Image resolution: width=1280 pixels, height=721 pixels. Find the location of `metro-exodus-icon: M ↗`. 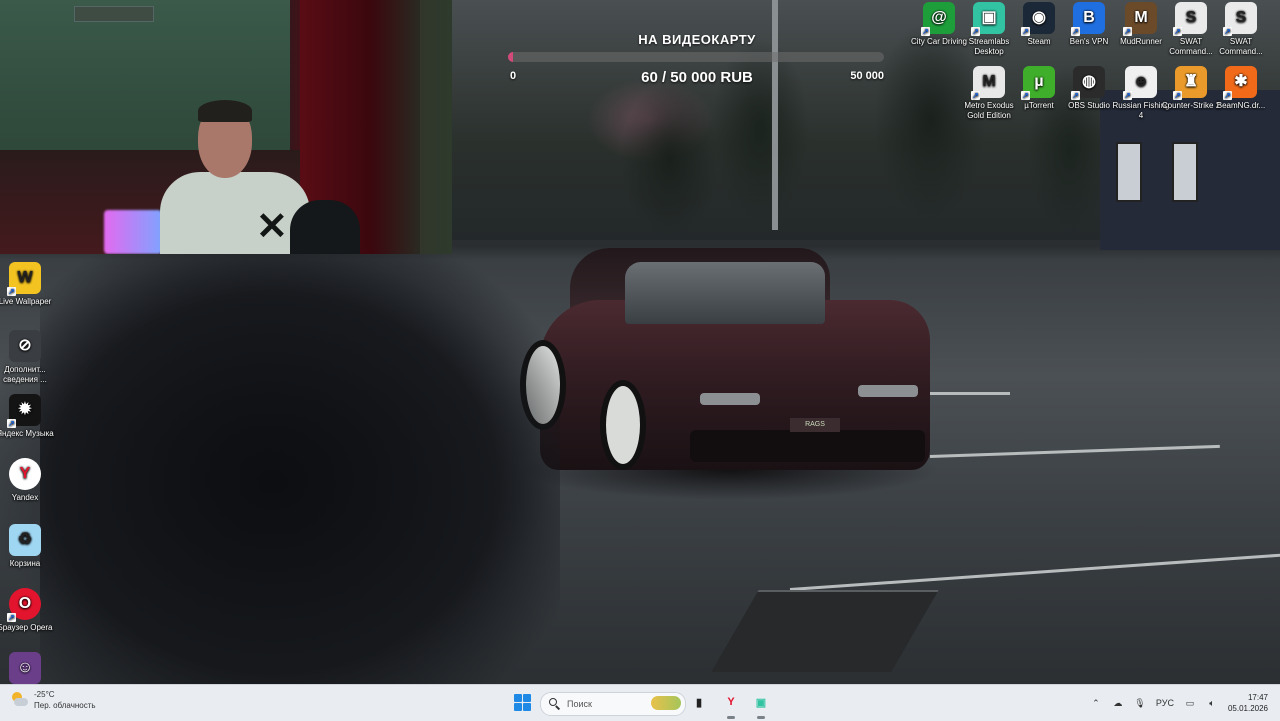

metro-exodus-icon: M ↗ is located at coordinates (988, 83).